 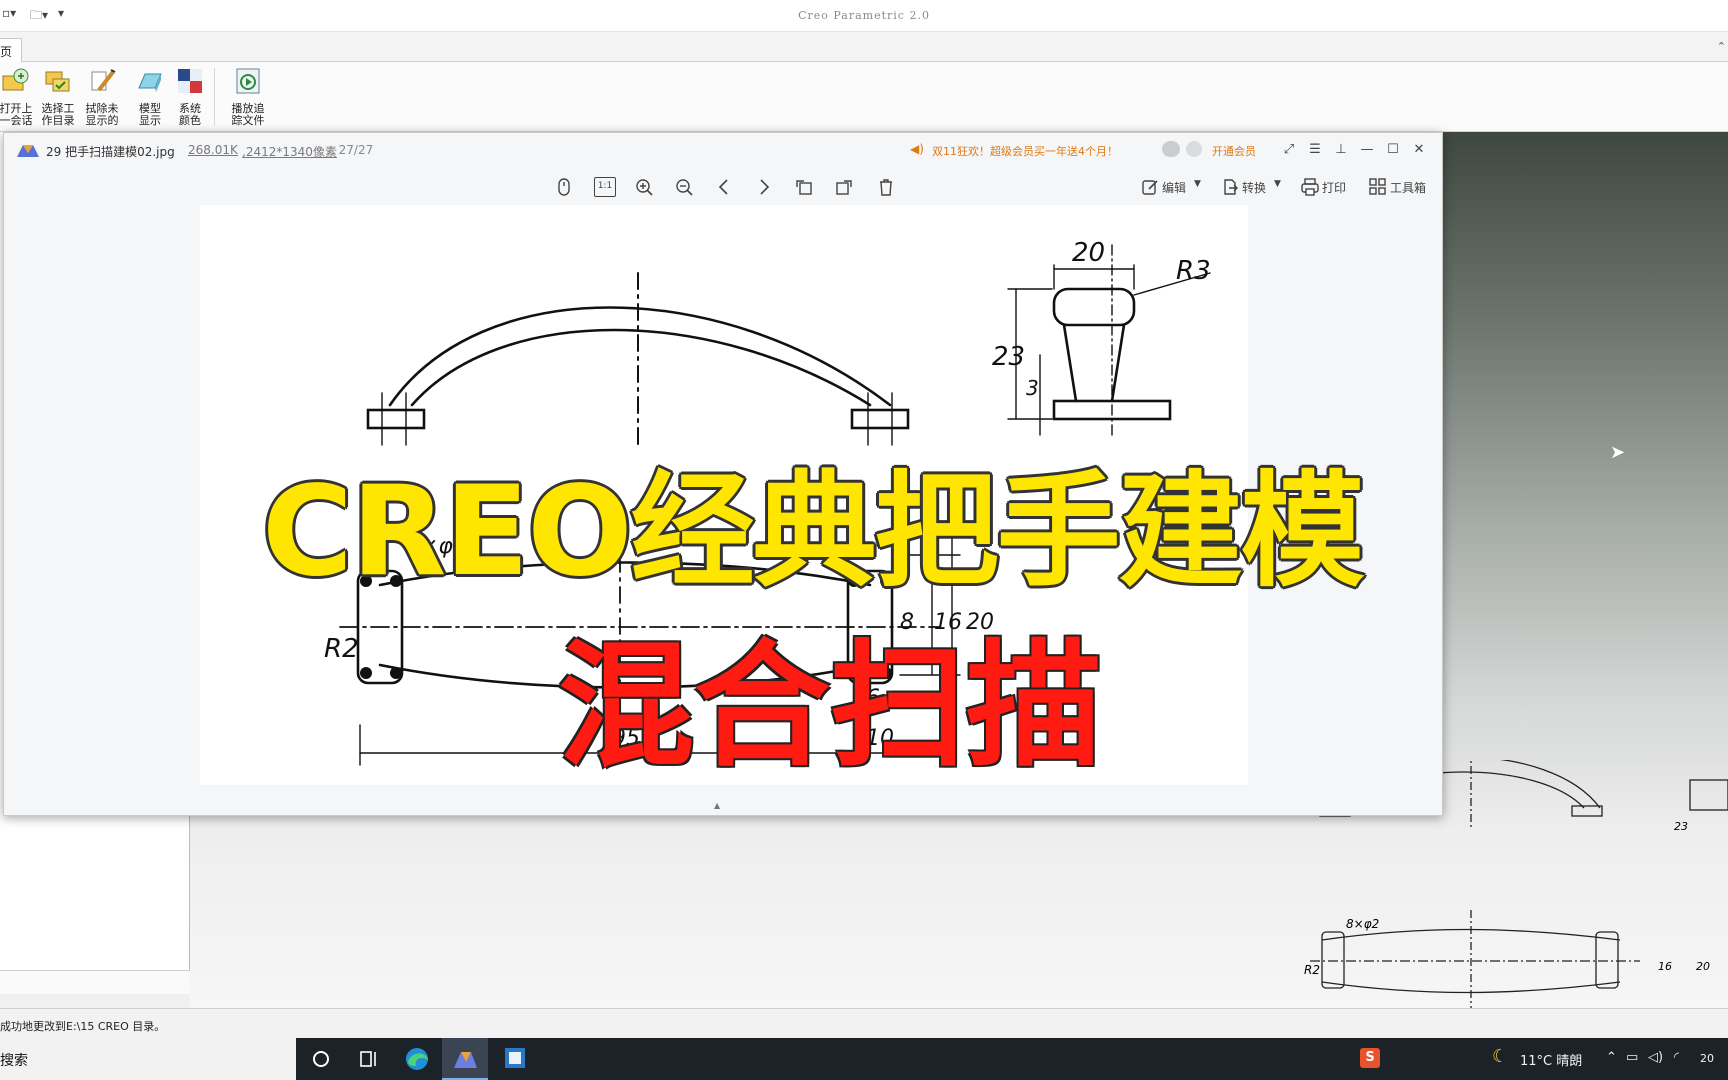 I want to click on volume-icon: ◁), so click(x=1655, y=1057).